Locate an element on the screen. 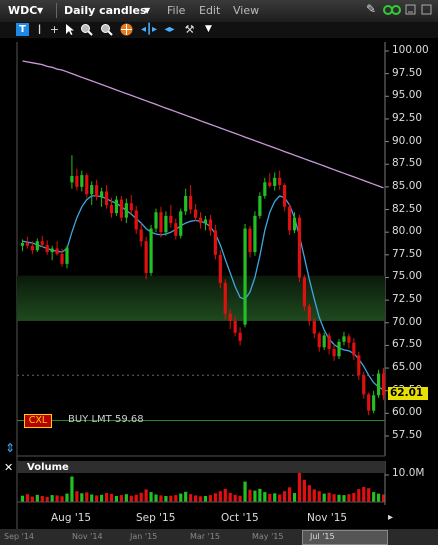 This screenshot has width=438, height=545. volume-tick: 10.0M is located at coordinates (408, 473).